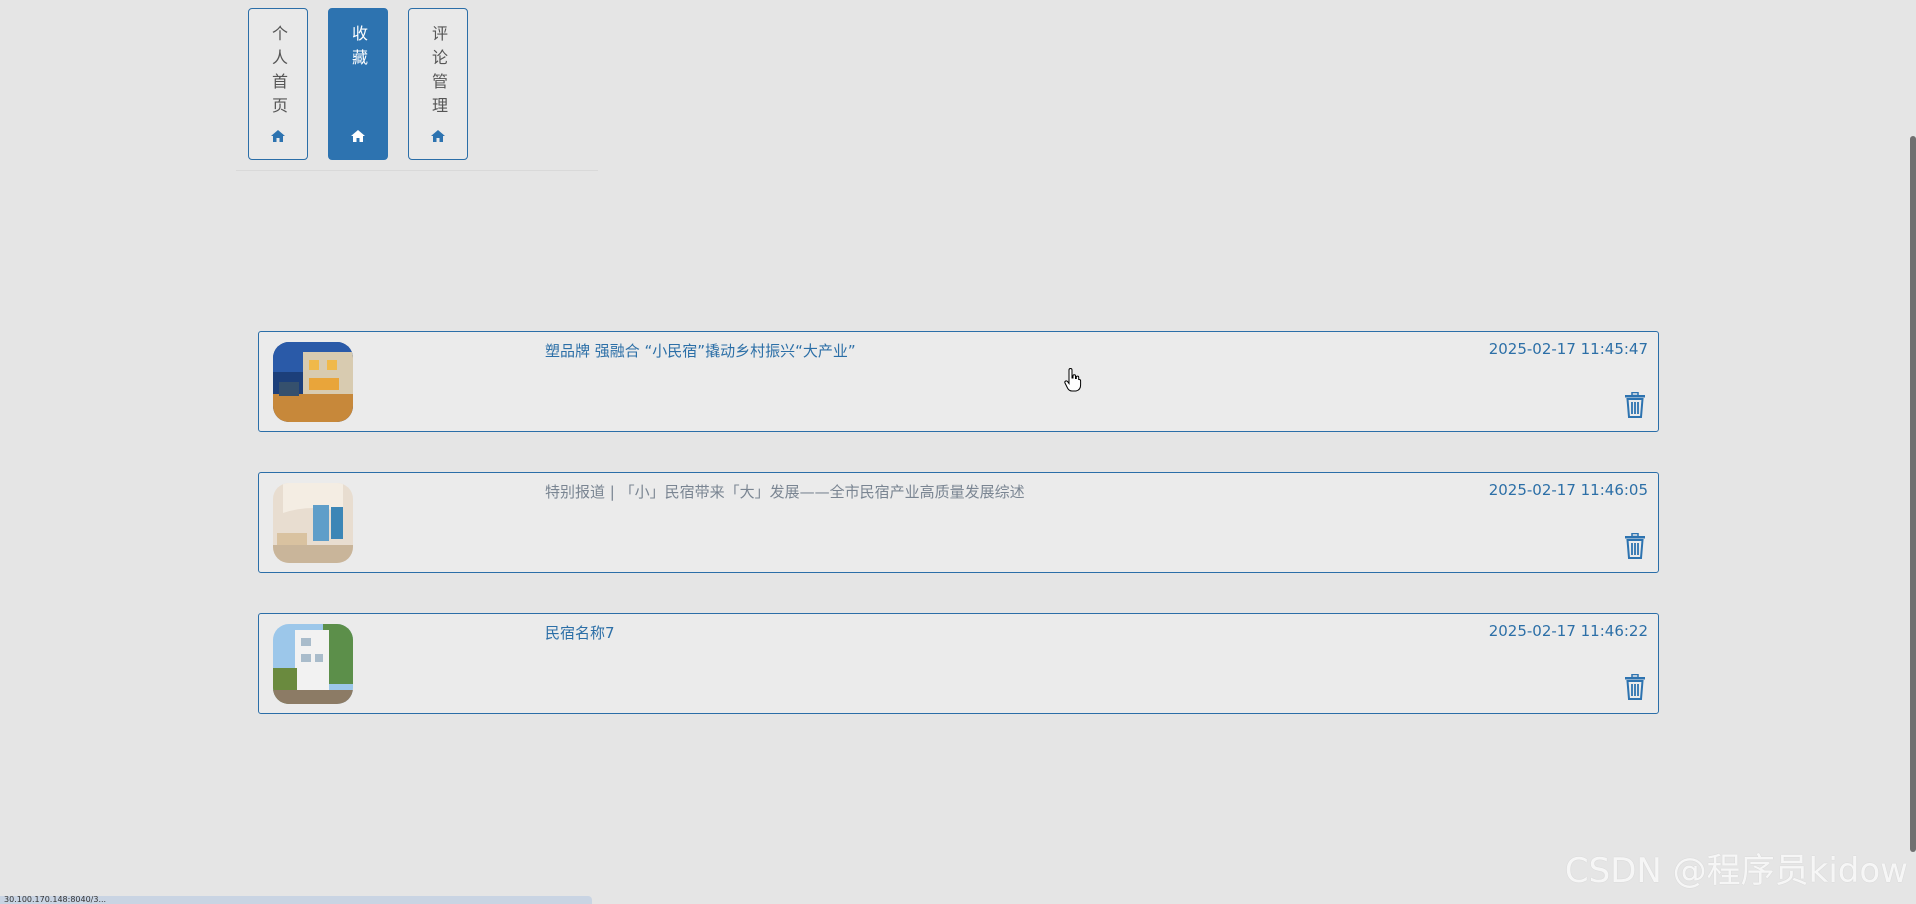 This screenshot has height=904, width=1916. I want to click on tab-label: 评论管理, so click(438, 73).